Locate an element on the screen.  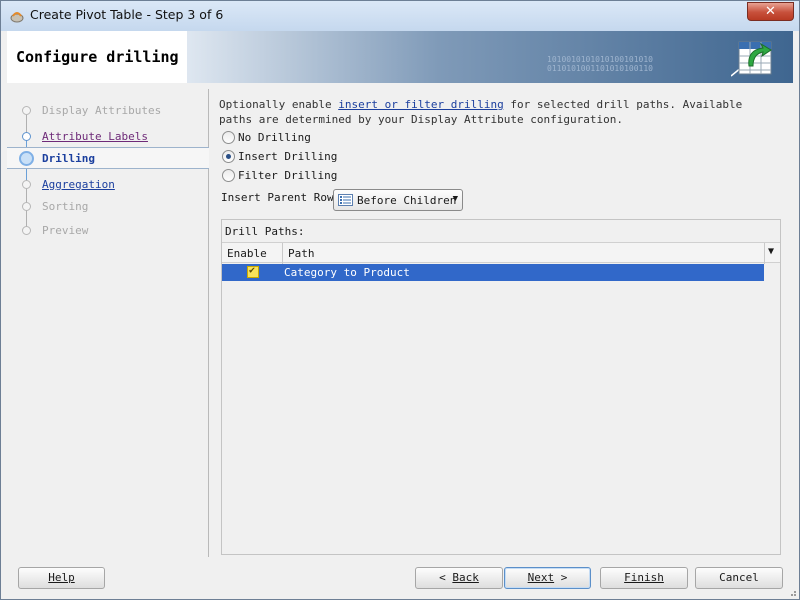
title-bar: Create Pivot Table - Step 3 of 6 ✕ is located at coordinates (400, 16).